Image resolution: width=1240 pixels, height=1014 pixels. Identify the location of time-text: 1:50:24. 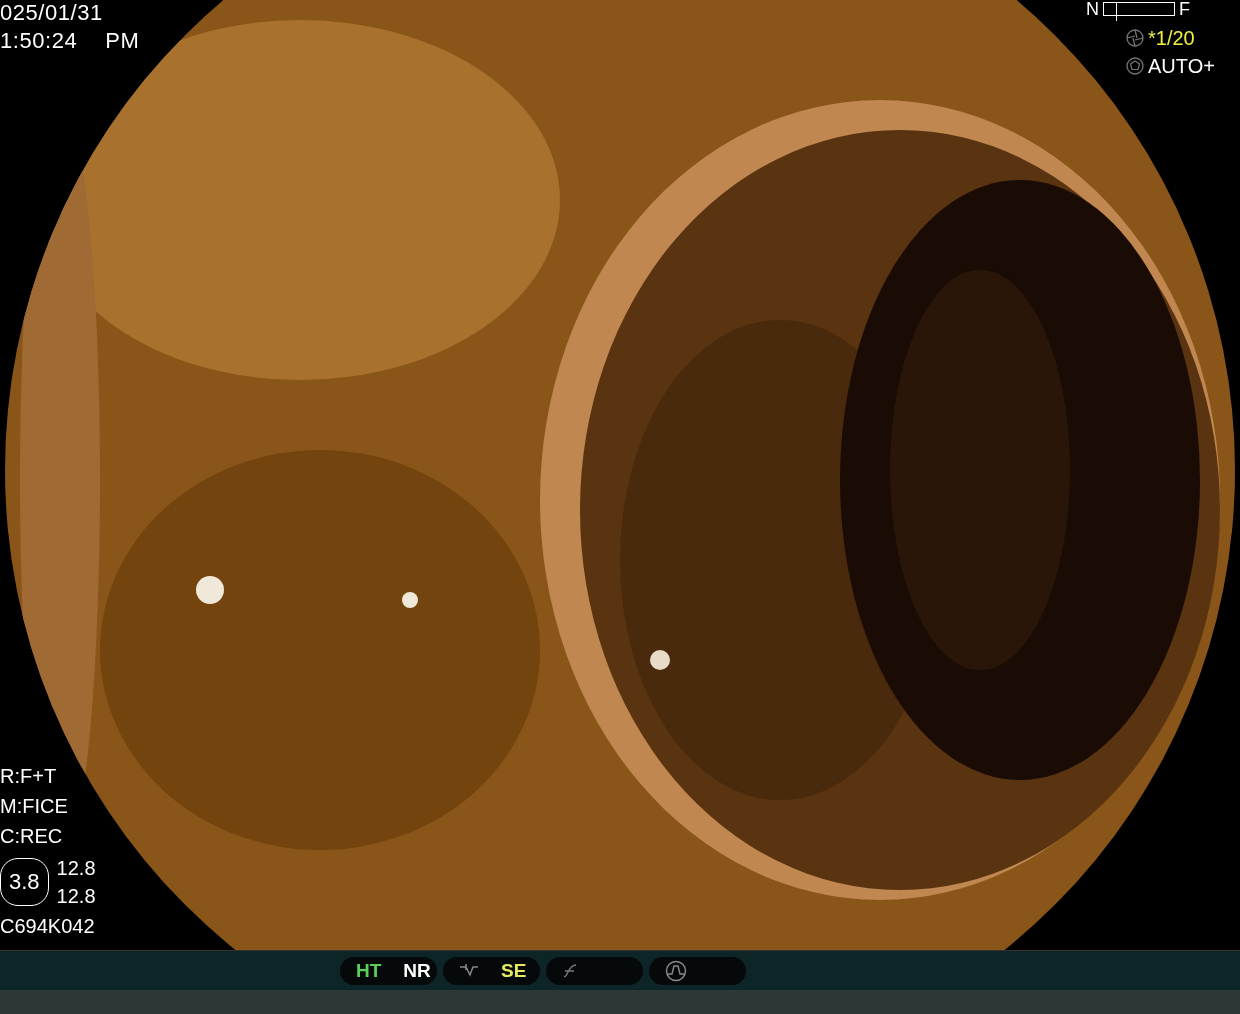
(39, 41).